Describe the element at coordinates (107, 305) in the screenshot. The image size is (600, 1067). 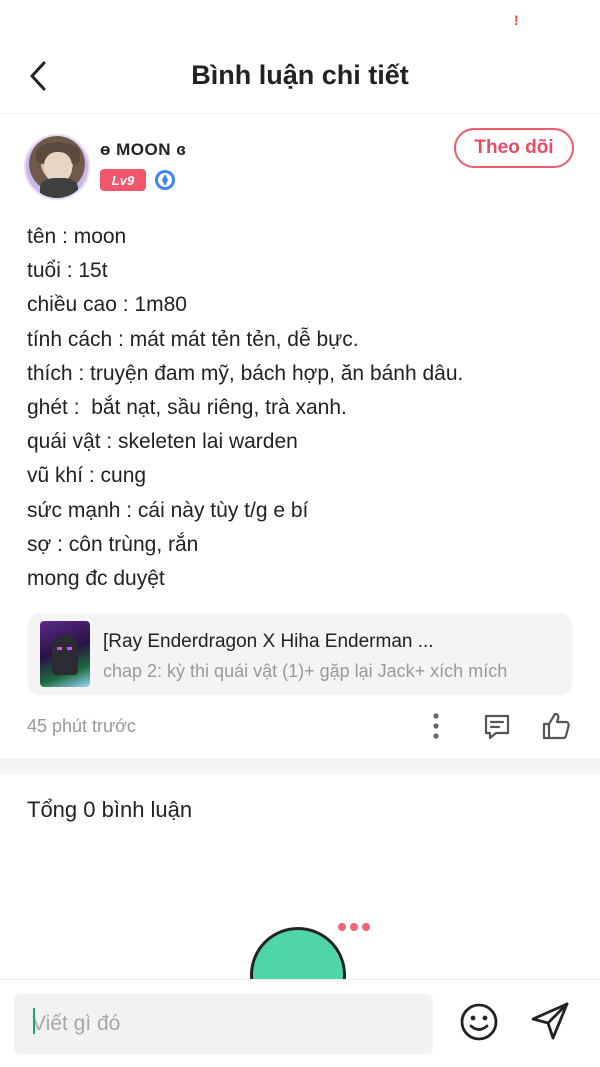
I see `content-line: chiều cao : 1m80` at that location.